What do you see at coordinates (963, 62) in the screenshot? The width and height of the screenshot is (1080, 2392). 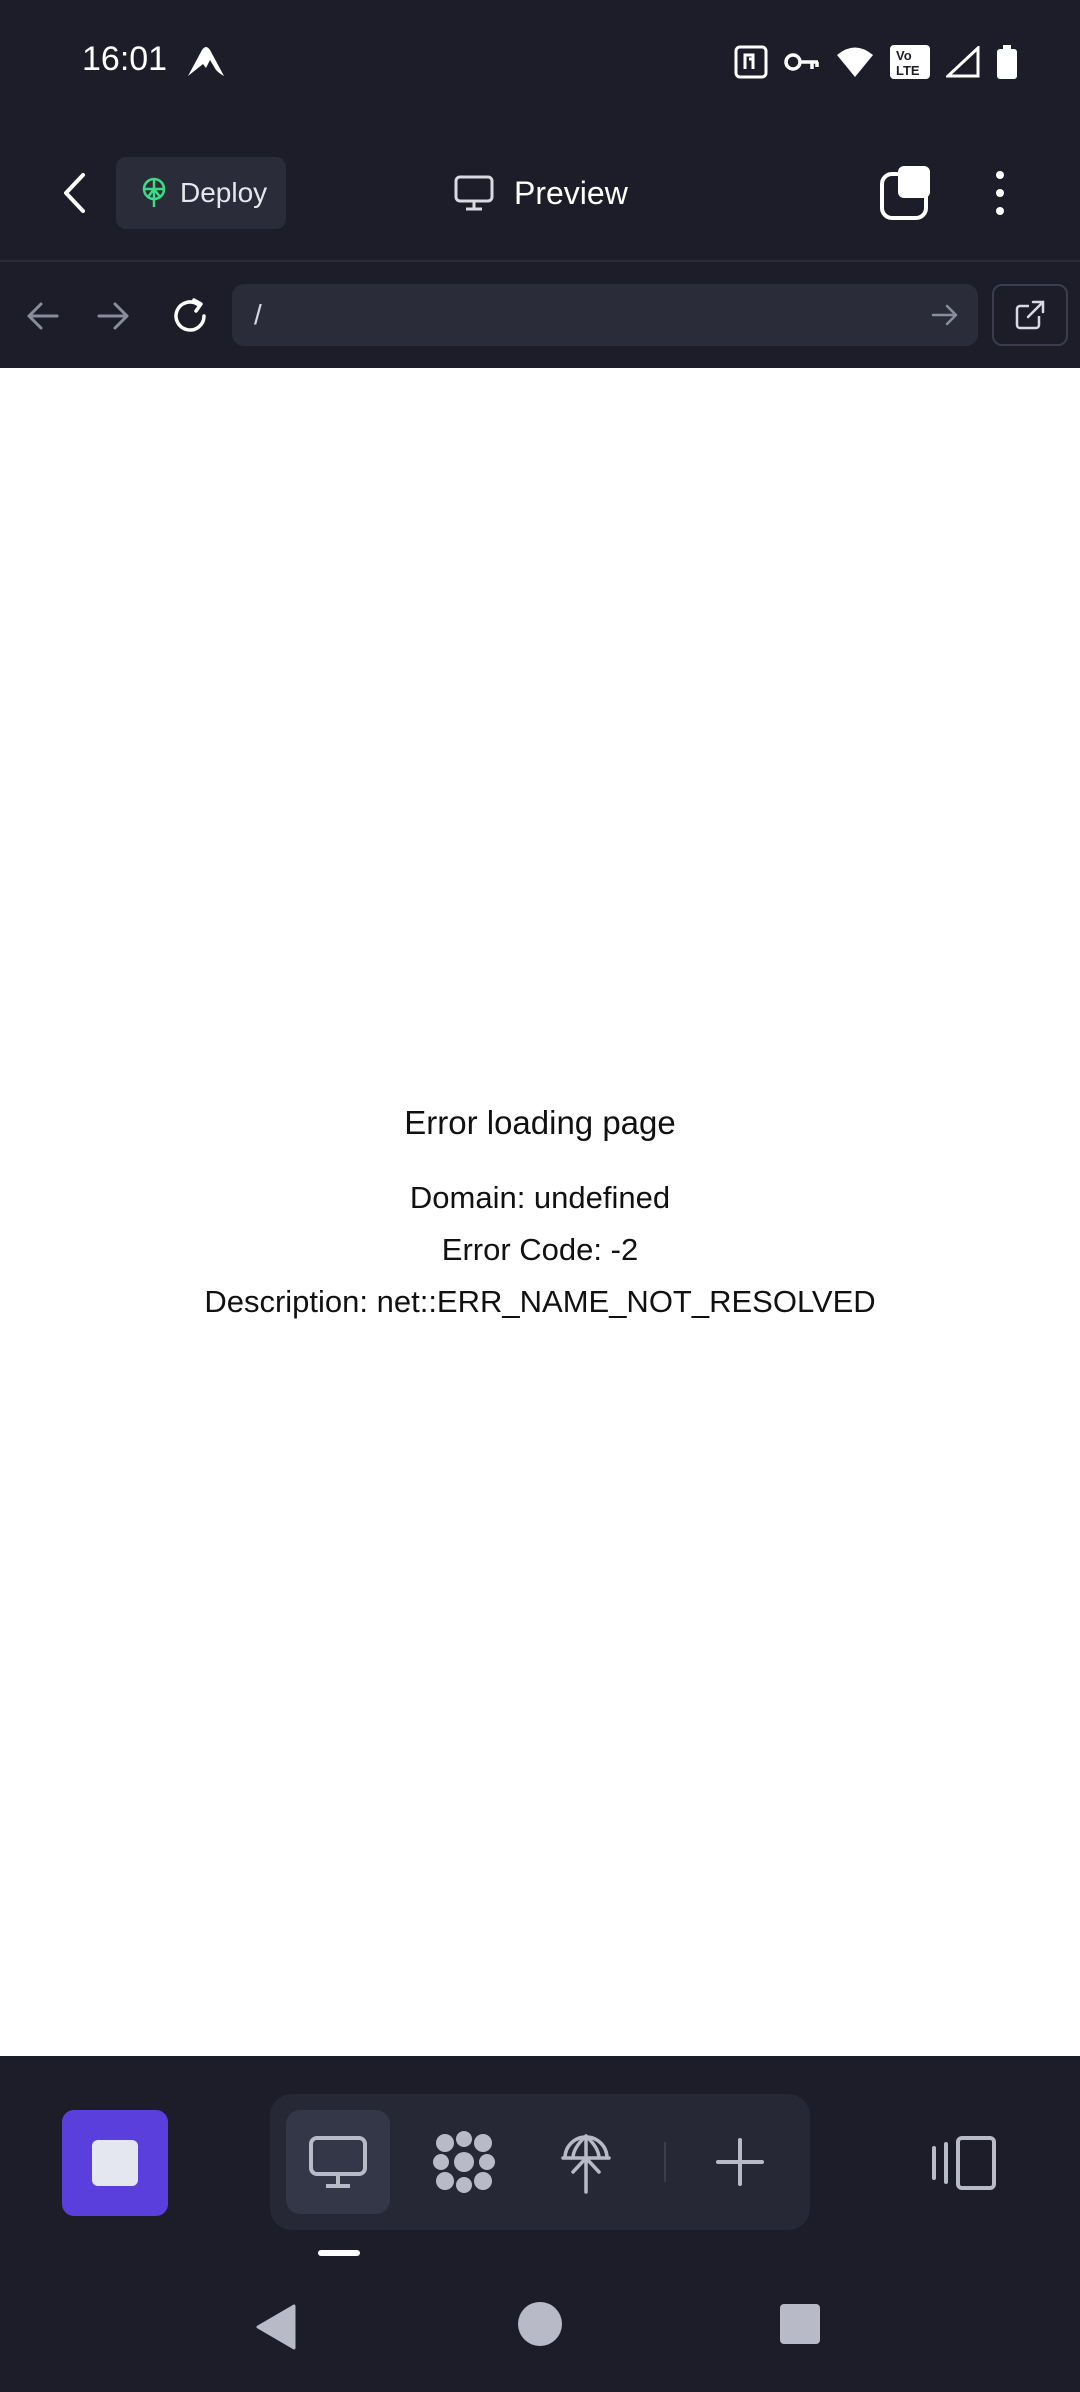 I see `signal-icon` at bounding box center [963, 62].